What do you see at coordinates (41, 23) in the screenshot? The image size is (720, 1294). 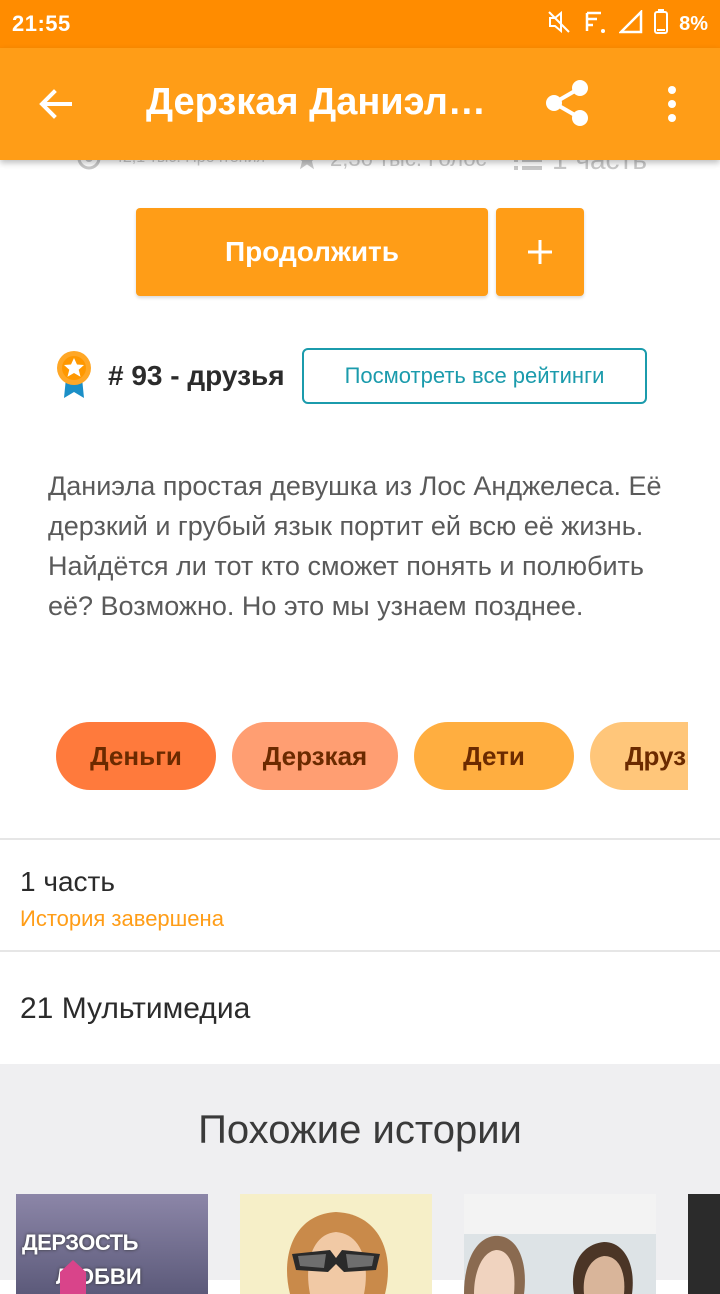 I see `status-time: 21:55` at bounding box center [41, 23].